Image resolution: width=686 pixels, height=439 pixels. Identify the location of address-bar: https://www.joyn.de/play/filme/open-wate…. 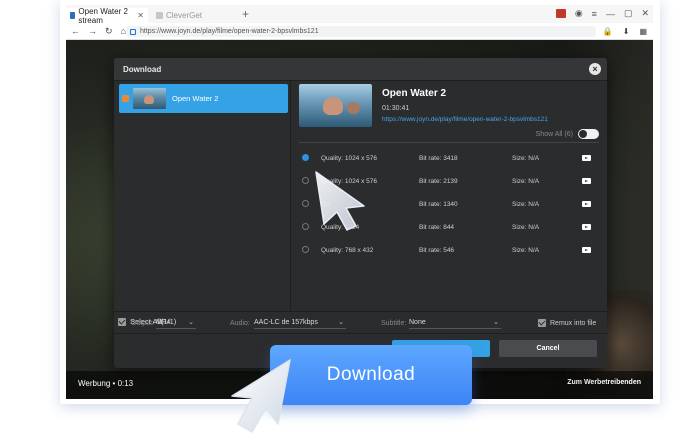
(361, 31).